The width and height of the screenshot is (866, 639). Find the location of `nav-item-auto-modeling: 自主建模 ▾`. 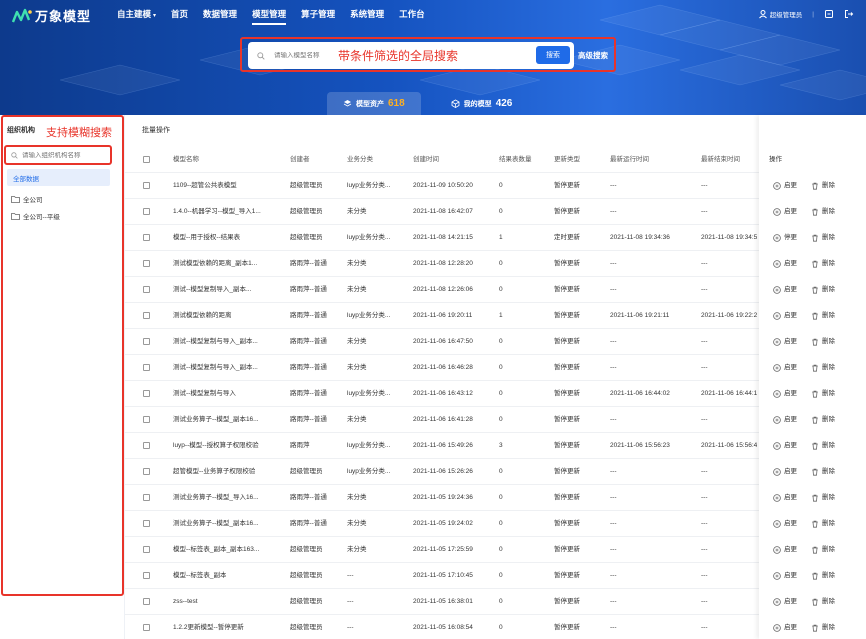

nav-item-auto-modeling: 自主建模 ▾ is located at coordinates (136, 14).